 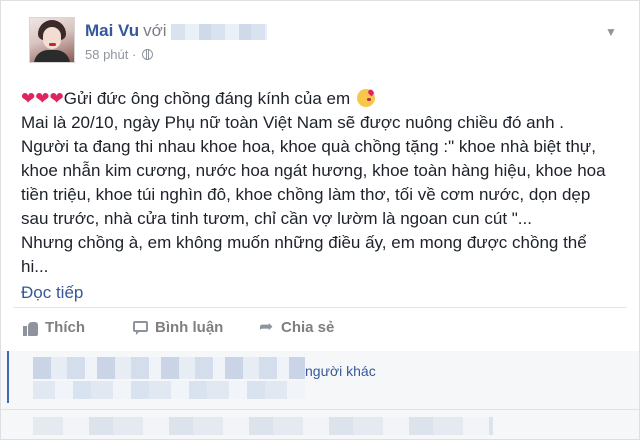 I want to click on chevron-down-icon: ▼, so click(x=611, y=32).